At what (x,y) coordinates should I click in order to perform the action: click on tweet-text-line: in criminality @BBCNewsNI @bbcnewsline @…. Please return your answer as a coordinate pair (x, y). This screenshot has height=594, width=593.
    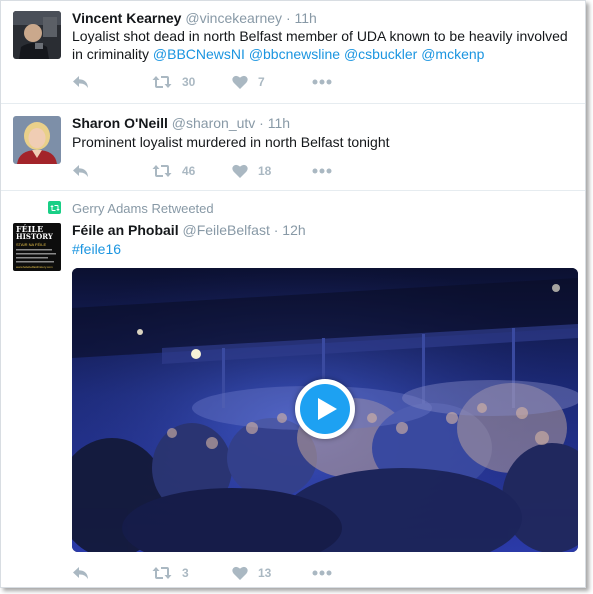
    Looking at the image, I should click on (322, 54).